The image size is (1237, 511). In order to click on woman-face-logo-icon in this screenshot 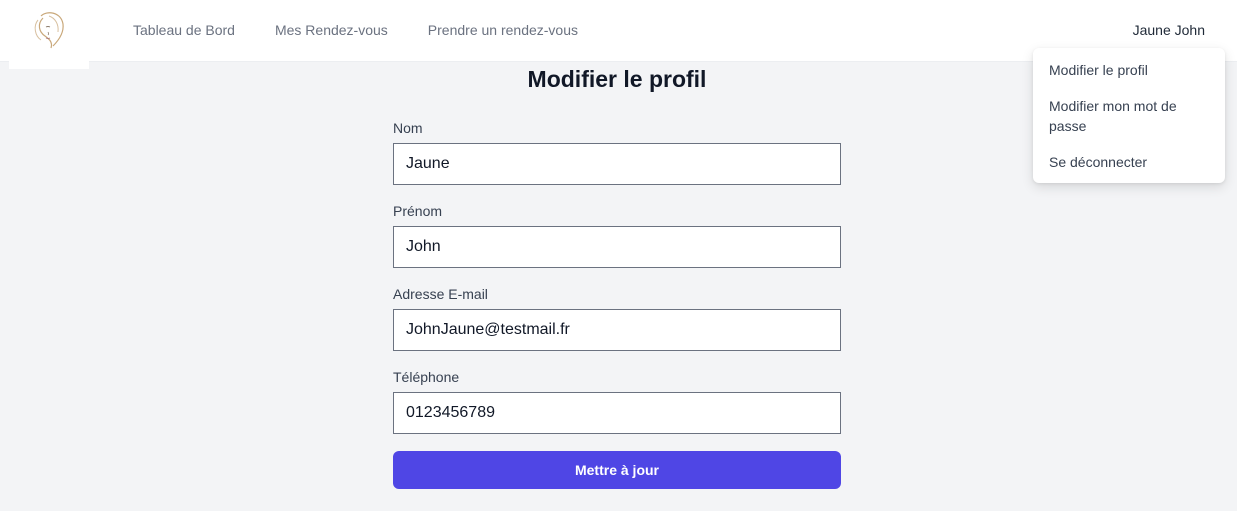, I will do `click(49, 30)`.